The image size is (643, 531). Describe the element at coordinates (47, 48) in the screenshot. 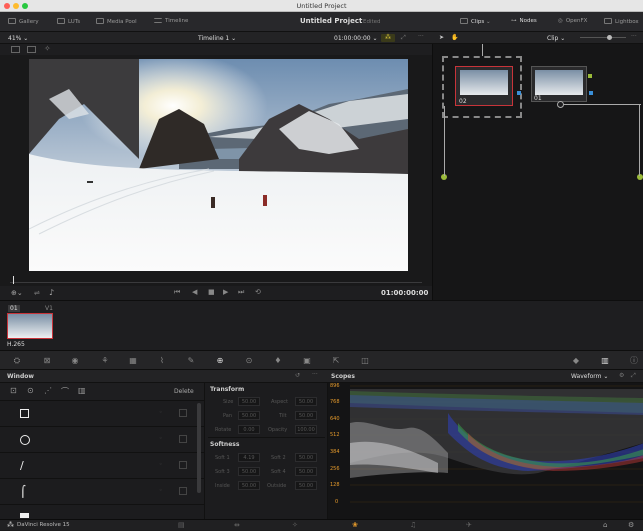

I see `highlight-mode-icon: ✧` at that location.